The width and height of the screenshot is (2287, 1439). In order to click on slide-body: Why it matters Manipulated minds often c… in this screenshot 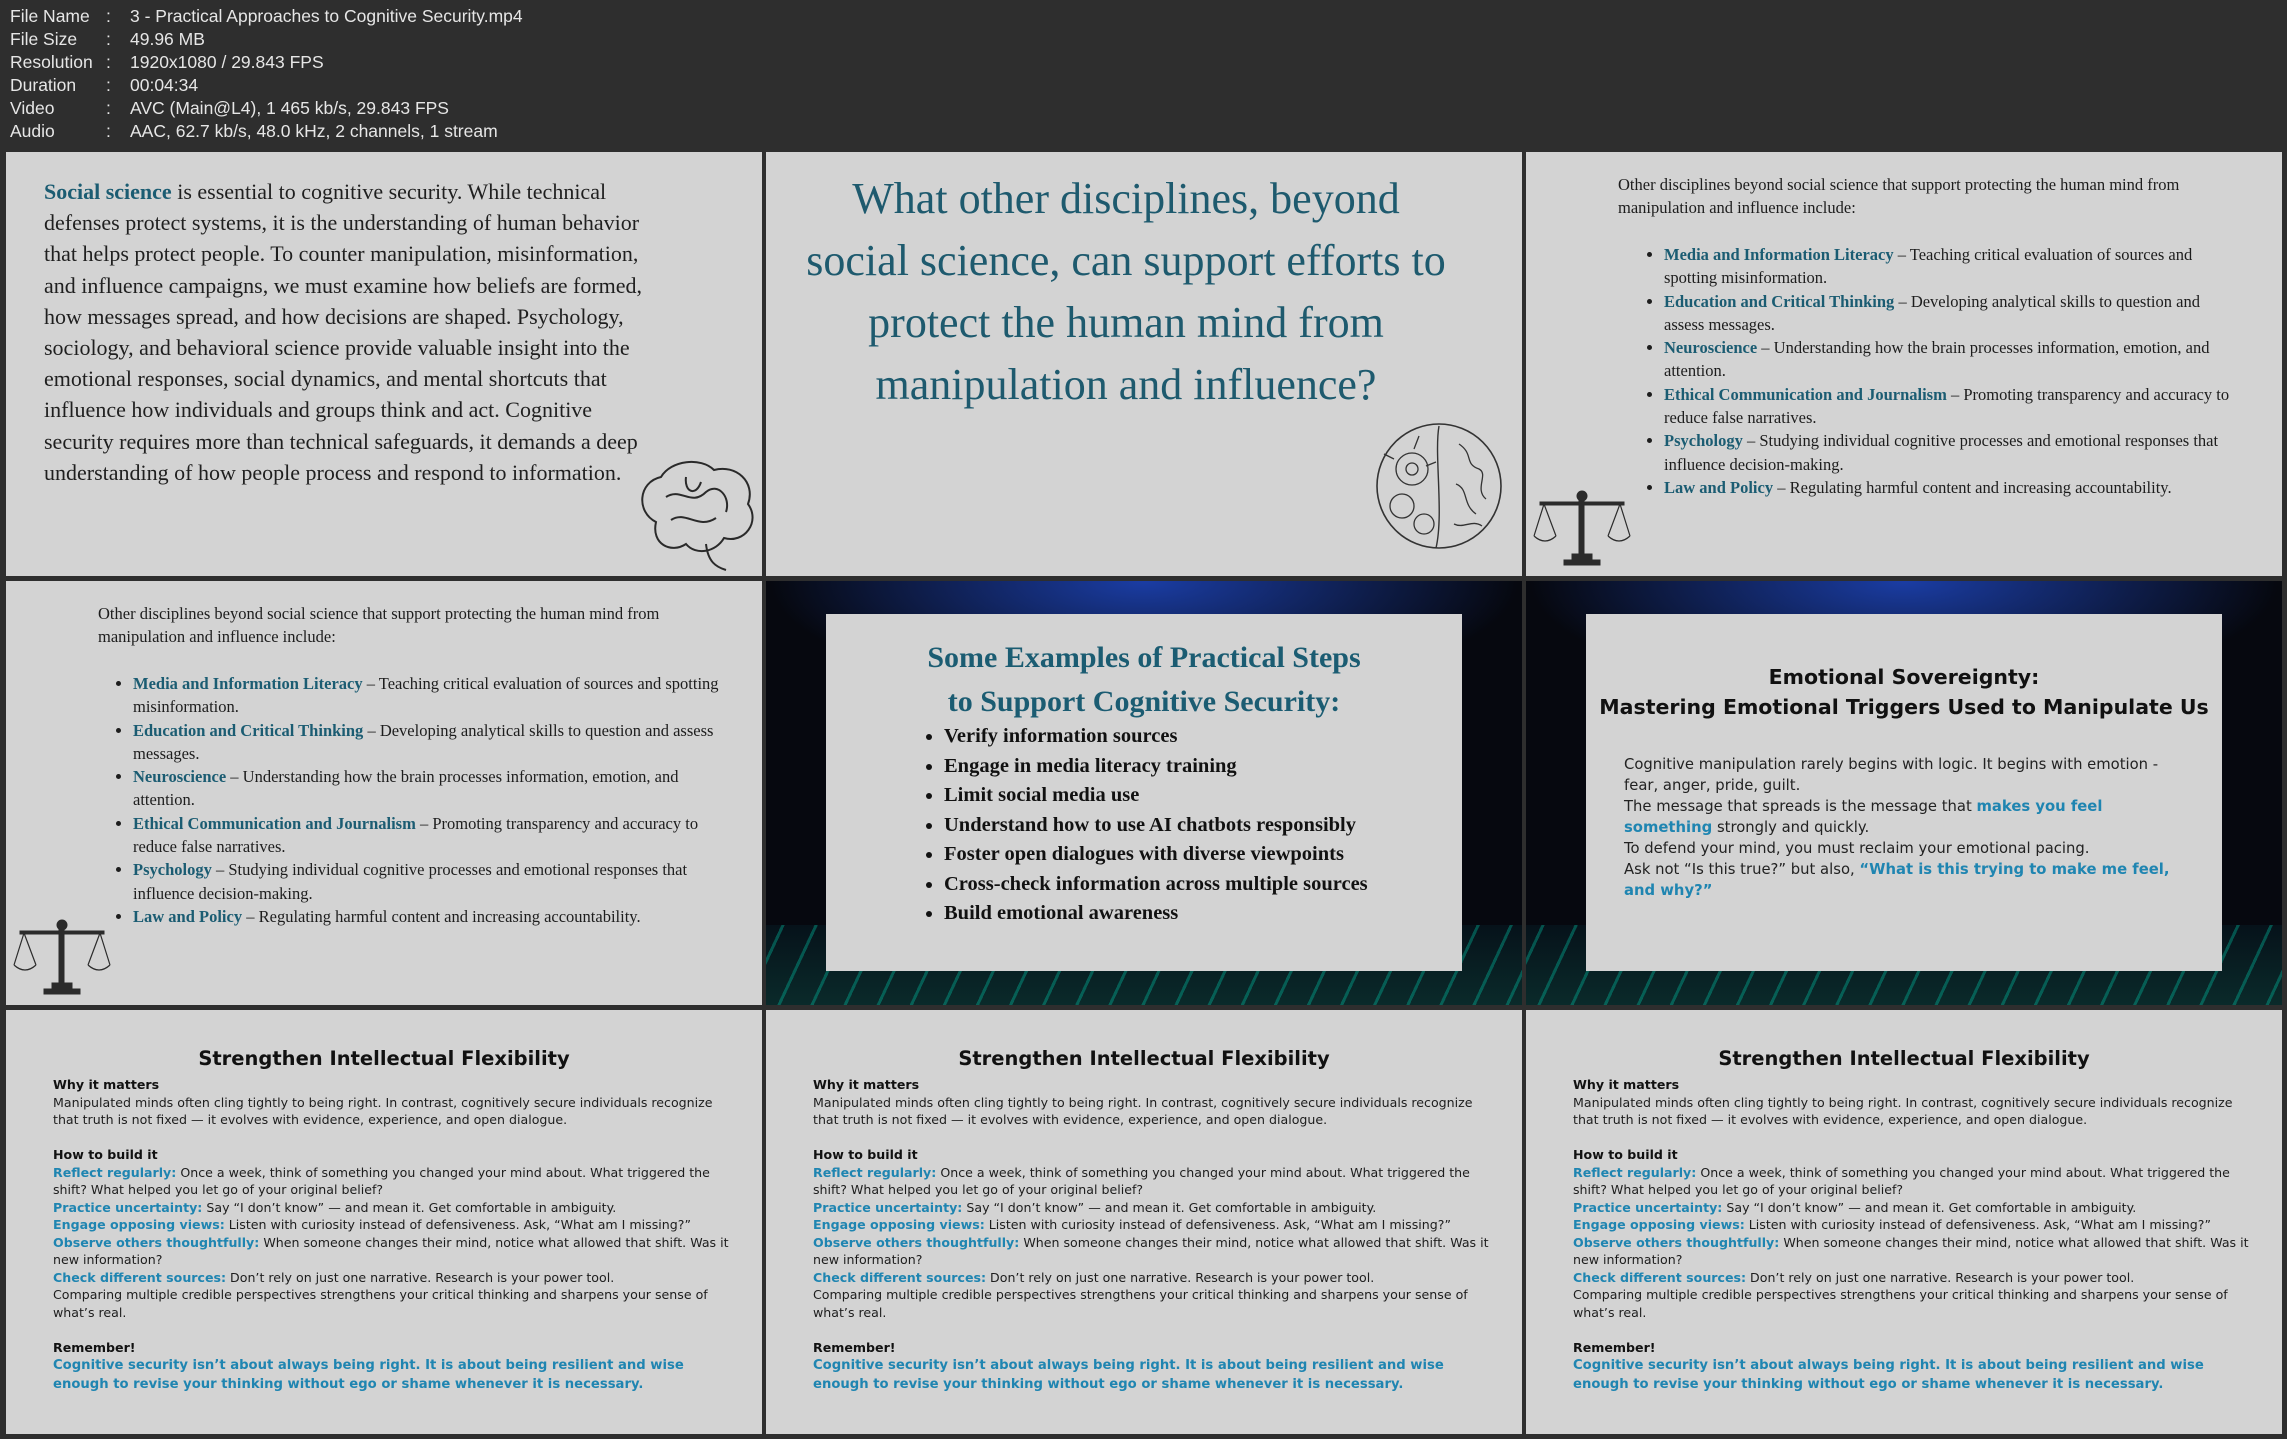, I will do `click(1153, 1235)`.